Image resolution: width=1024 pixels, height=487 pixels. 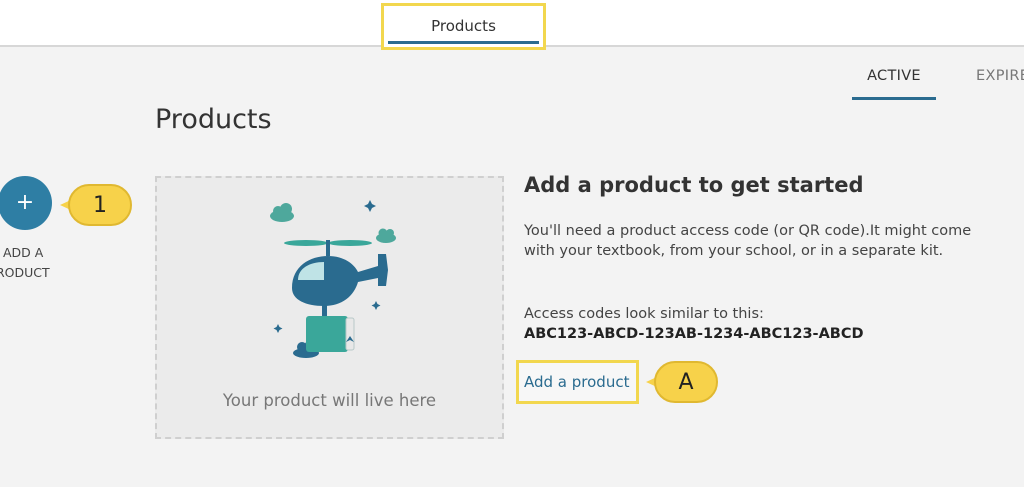 I want to click on tab-products: Products, so click(x=463, y=26).